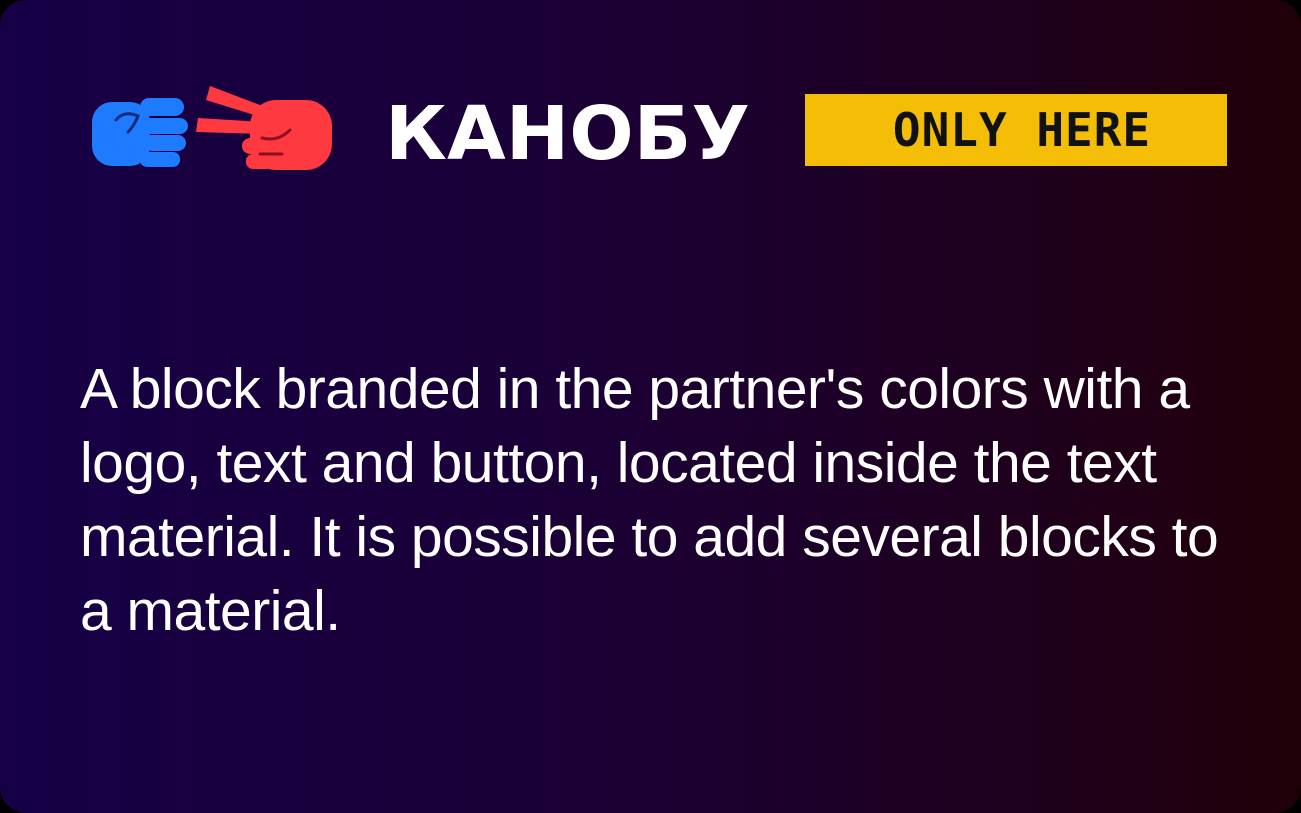 Image resolution: width=1301 pixels, height=813 pixels. I want to click on only-here-badge: ONLY HERE, so click(1016, 130).